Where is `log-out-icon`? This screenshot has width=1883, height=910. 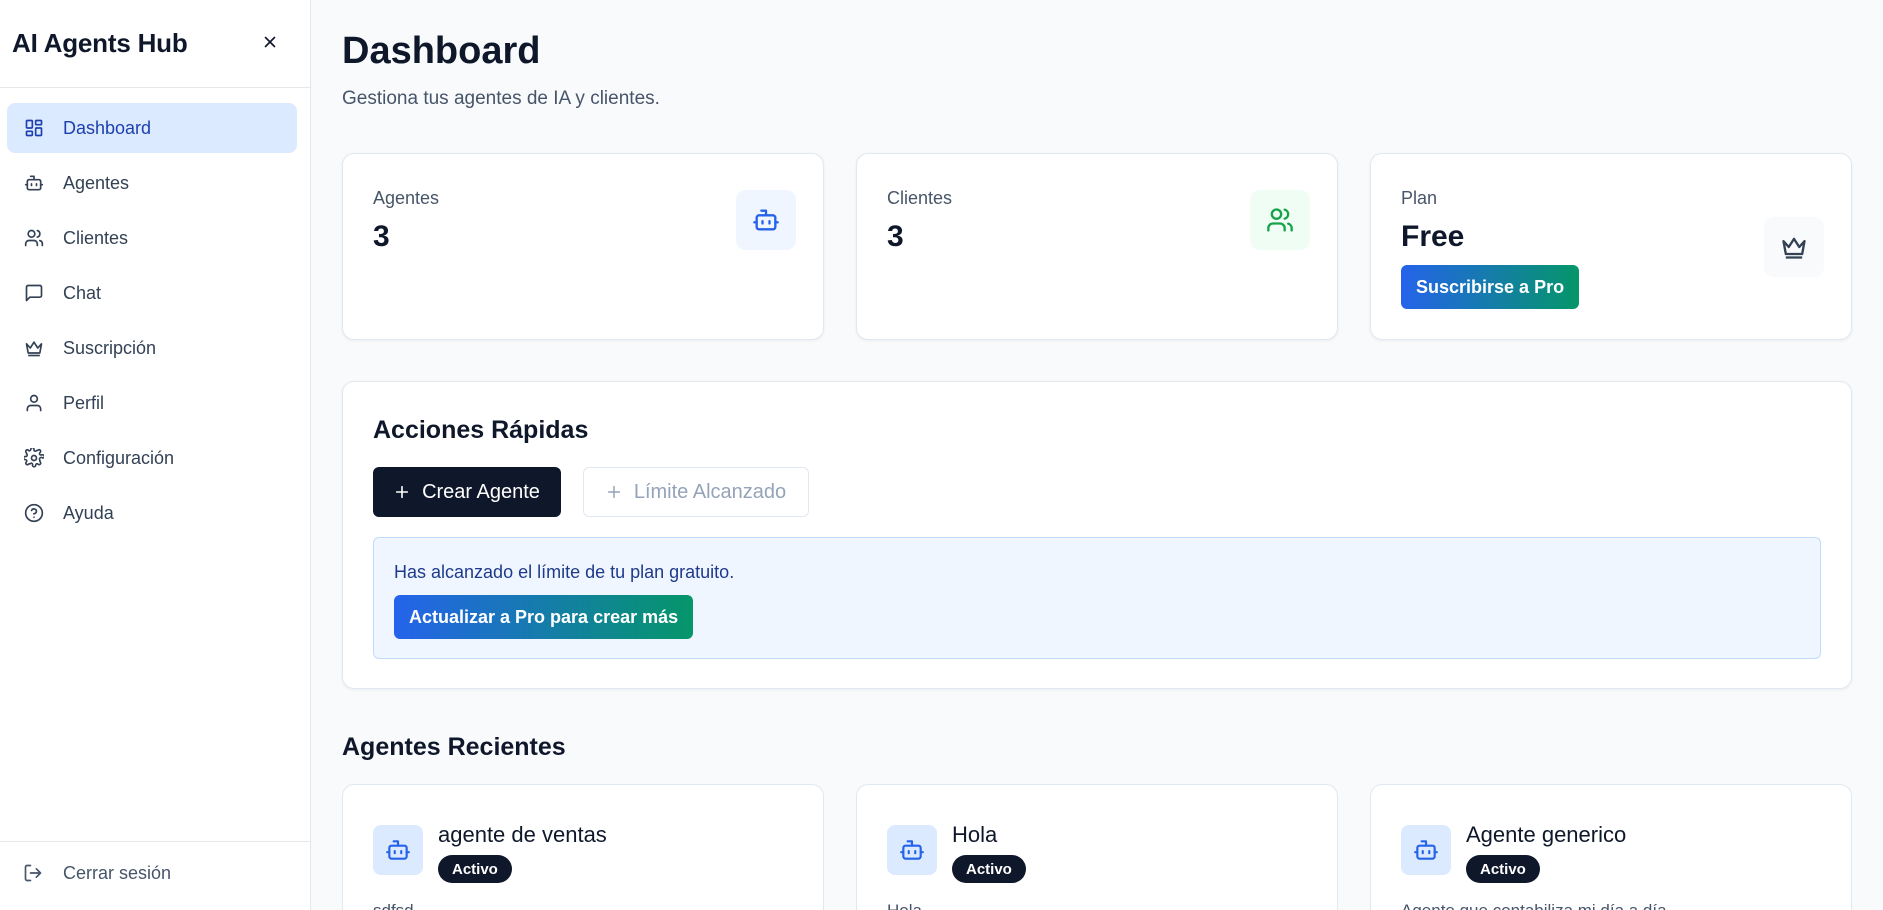 log-out-icon is located at coordinates (34, 873).